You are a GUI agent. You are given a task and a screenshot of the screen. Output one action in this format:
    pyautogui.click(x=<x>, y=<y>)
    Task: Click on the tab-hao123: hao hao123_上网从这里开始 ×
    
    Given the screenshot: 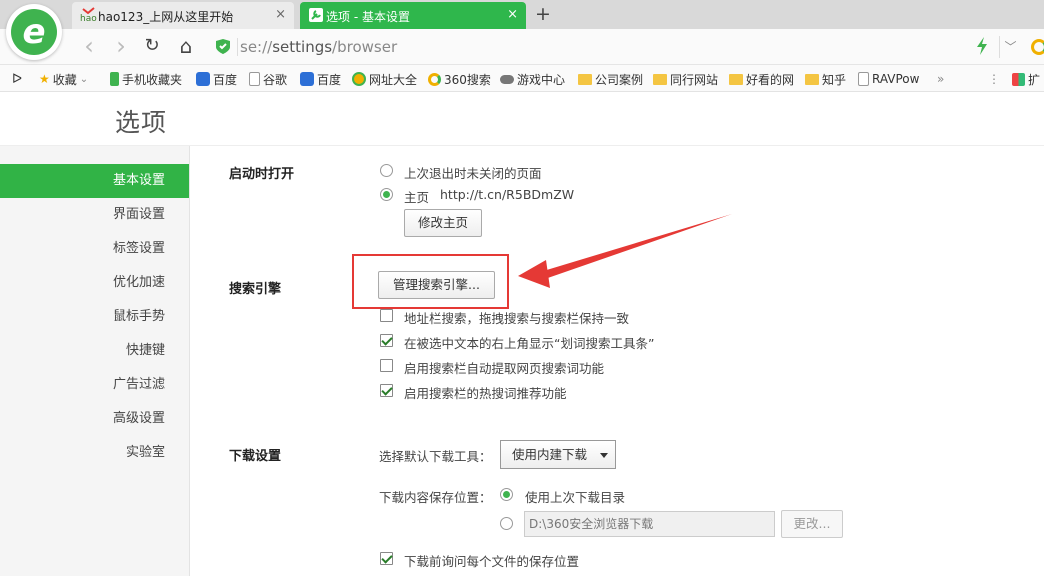 What is the action you would take?
    pyautogui.click(x=183, y=15)
    